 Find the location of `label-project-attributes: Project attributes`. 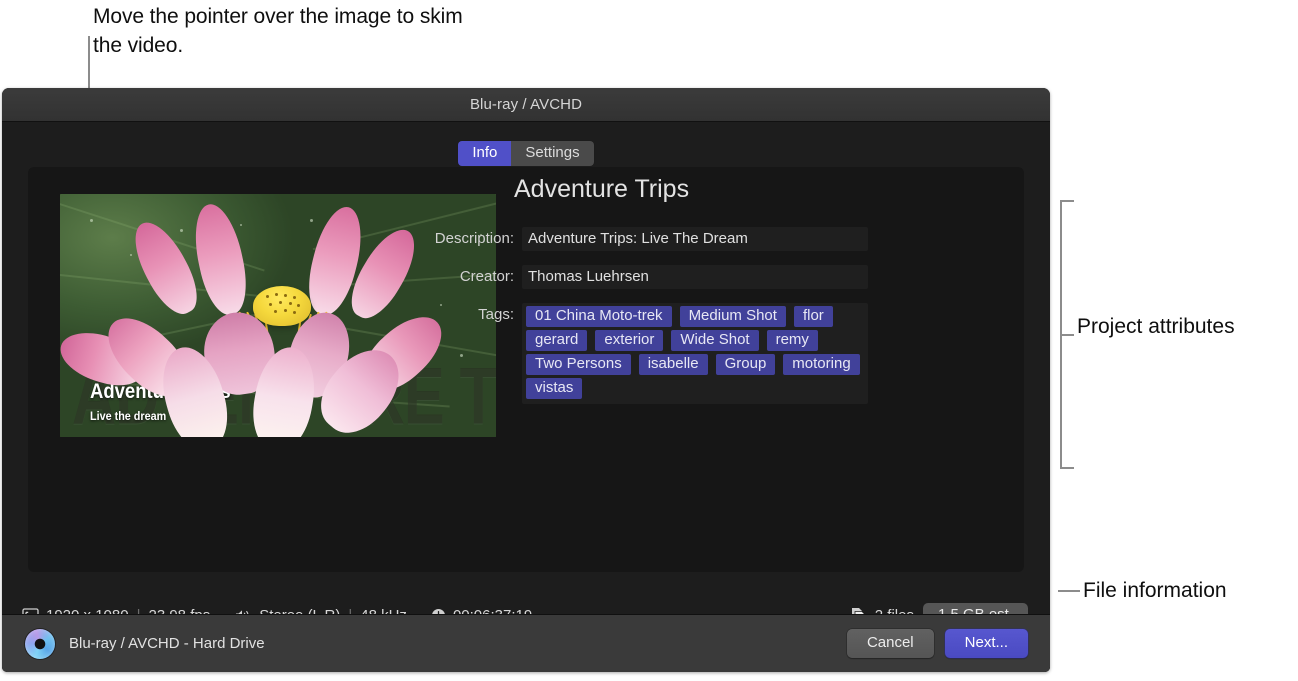

label-project-attributes: Project attributes is located at coordinates (1156, 326).